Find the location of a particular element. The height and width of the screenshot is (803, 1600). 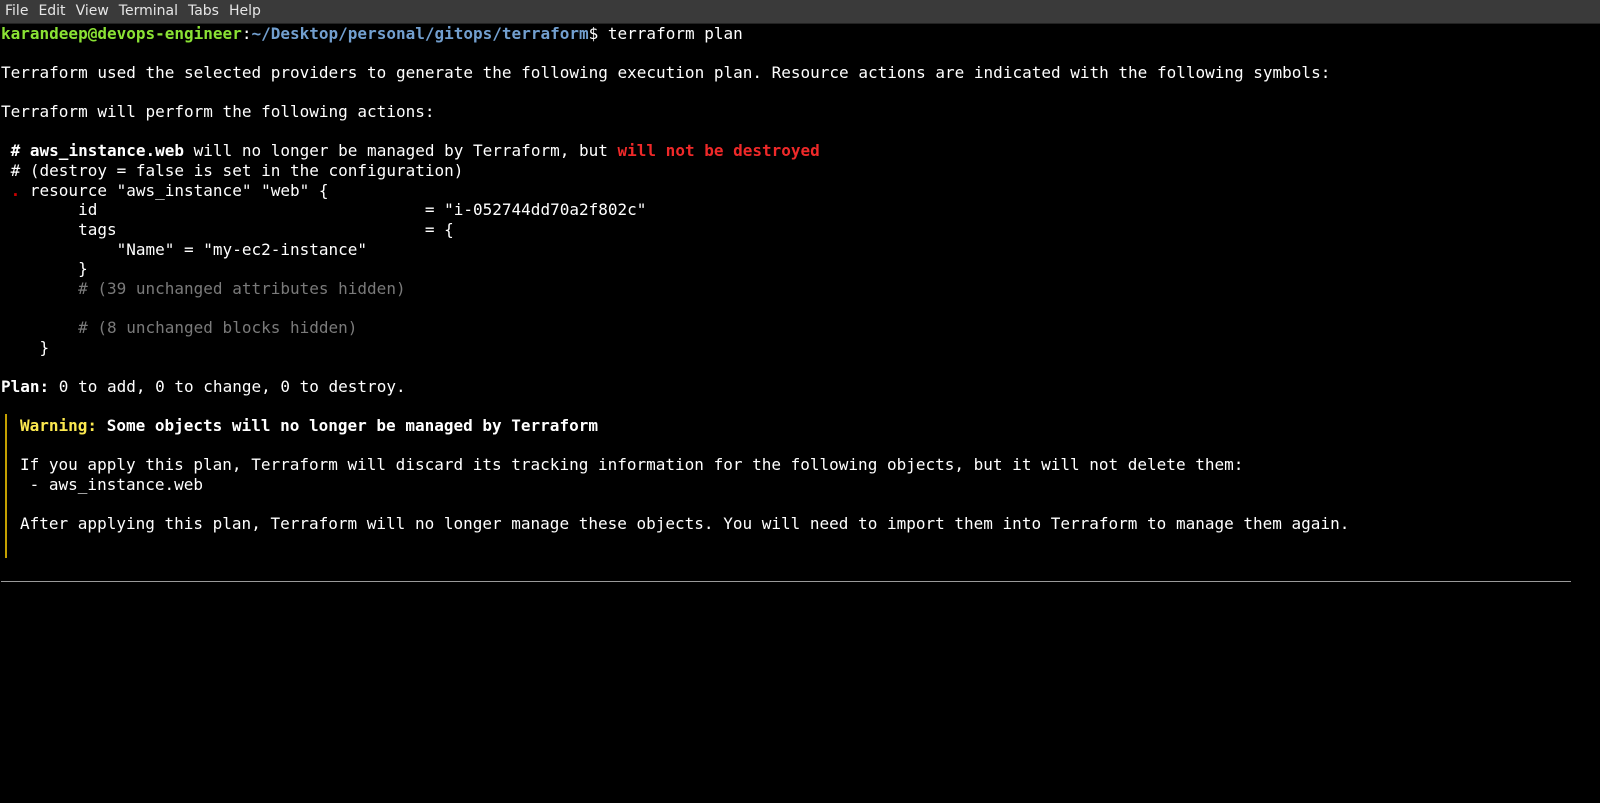

warning-item-line: - aws_instance.web is located at coordinates (112, 484).